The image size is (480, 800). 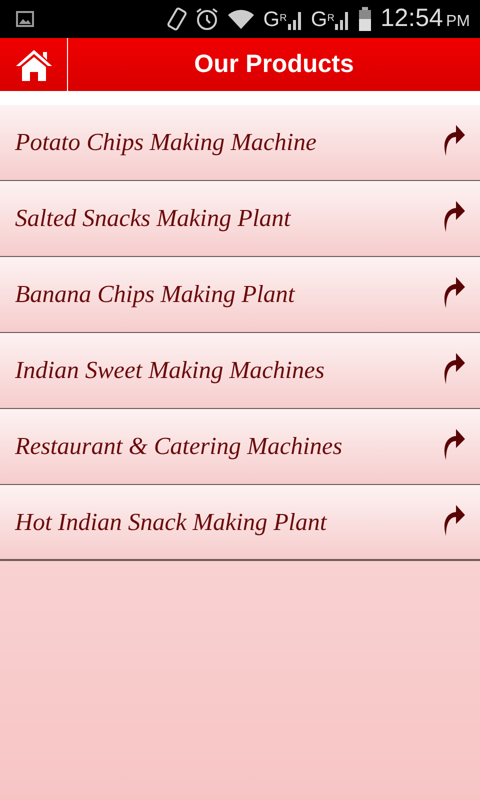 I want to click on clock: 12:54 PM, so click(x=425, y=18).